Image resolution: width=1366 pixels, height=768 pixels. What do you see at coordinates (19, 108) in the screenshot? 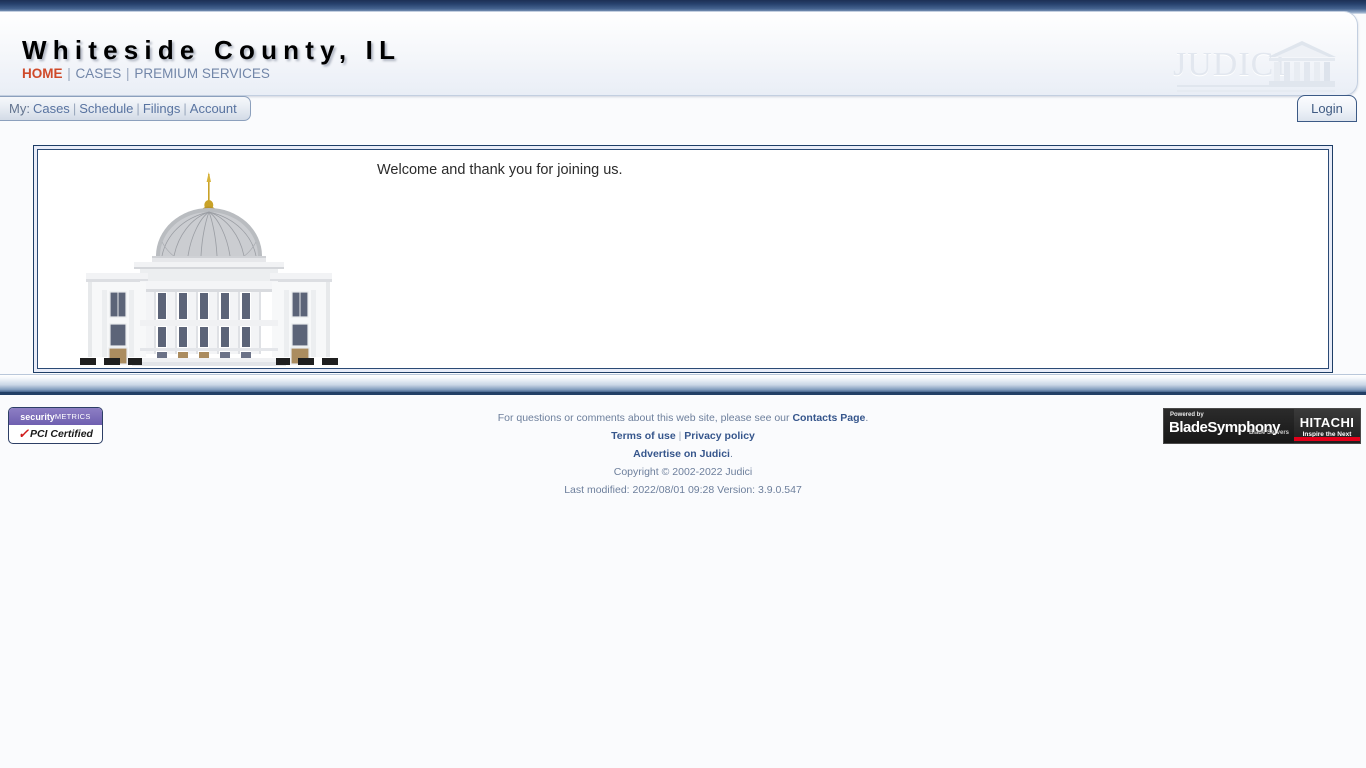
I see `my-tab-prefix: My:` at bounding box center [19, 108].